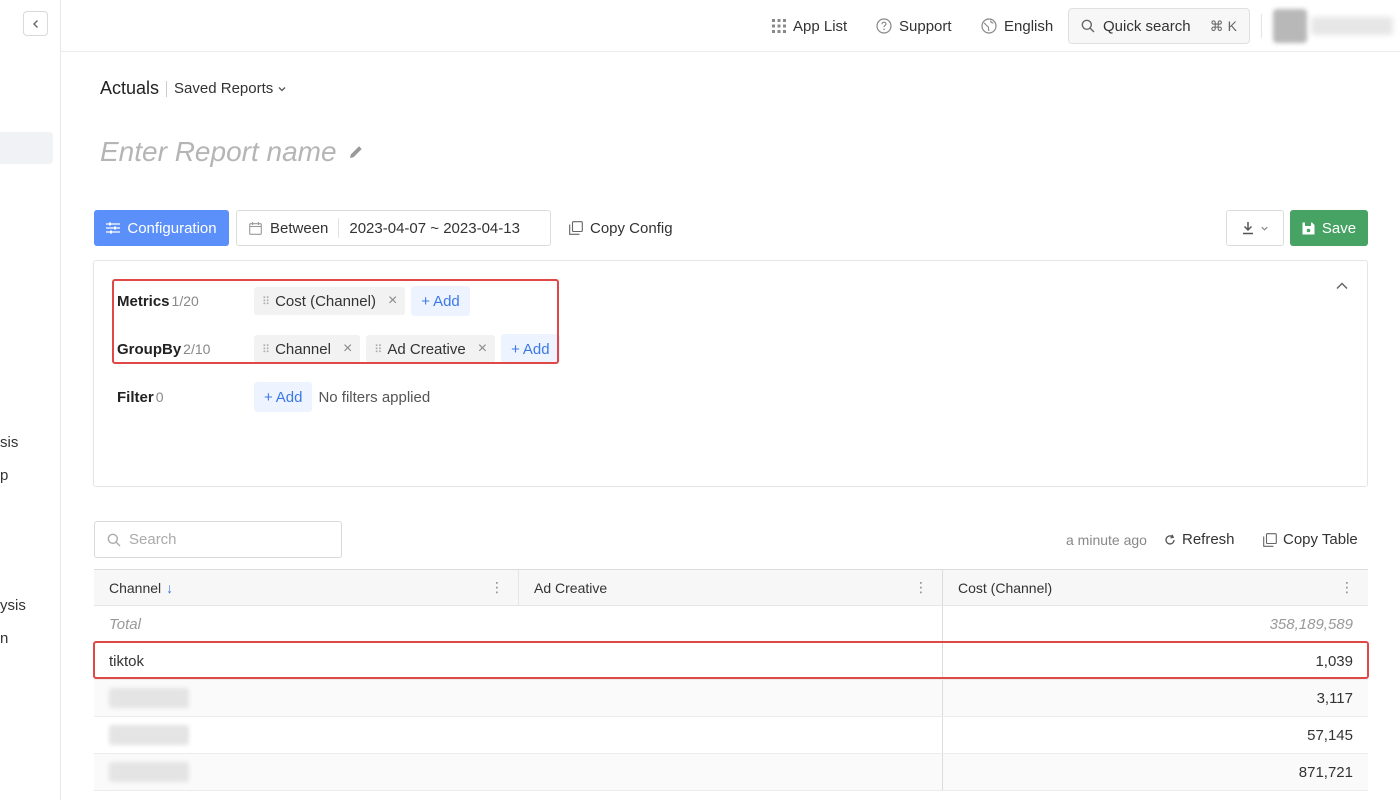 The image size is (1400, 800). Describe the element at coordinates (1320, 539) in the screenshot. I see `copy-table-label: Copy Table` at that location.